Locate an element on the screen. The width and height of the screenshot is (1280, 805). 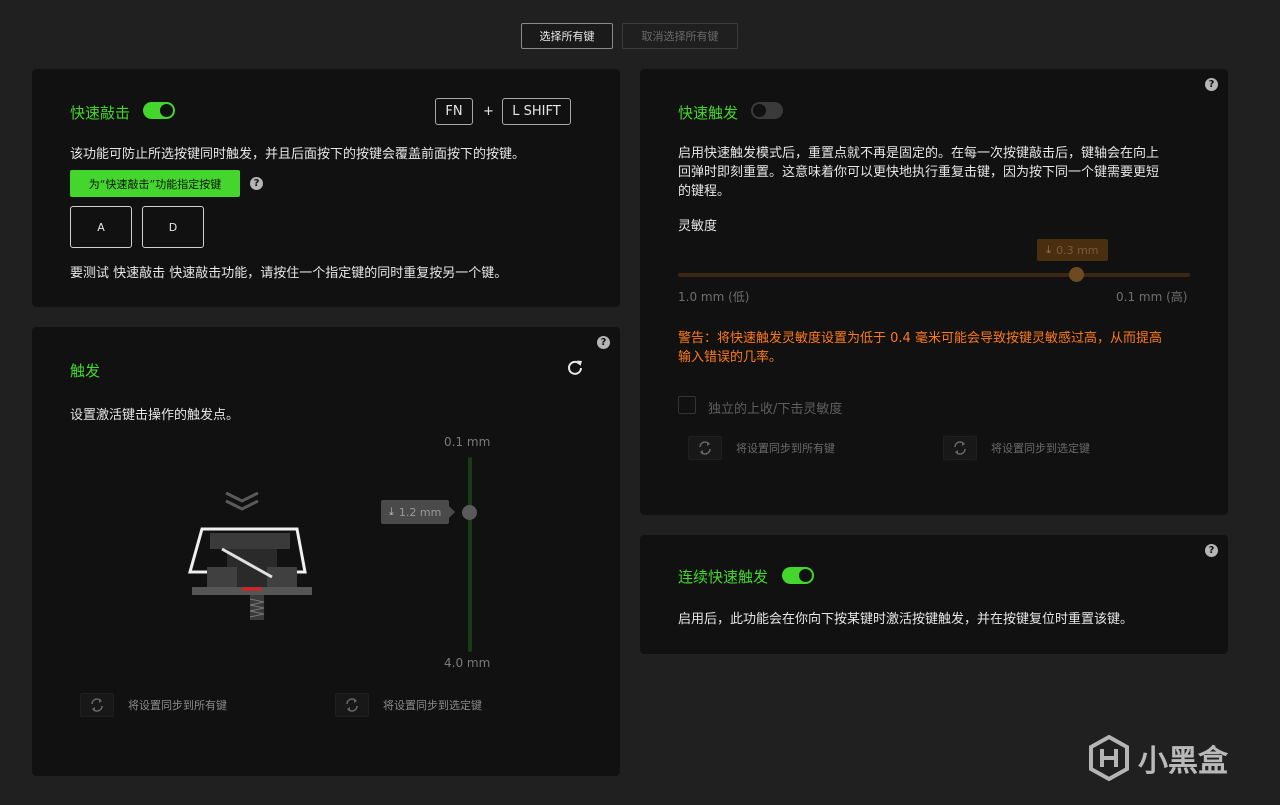
continuous-description: 启用后，此功能会在你向下按某键时激活按键触发，并在按键复位时重置该键。 is located at coordinates (906, 619).